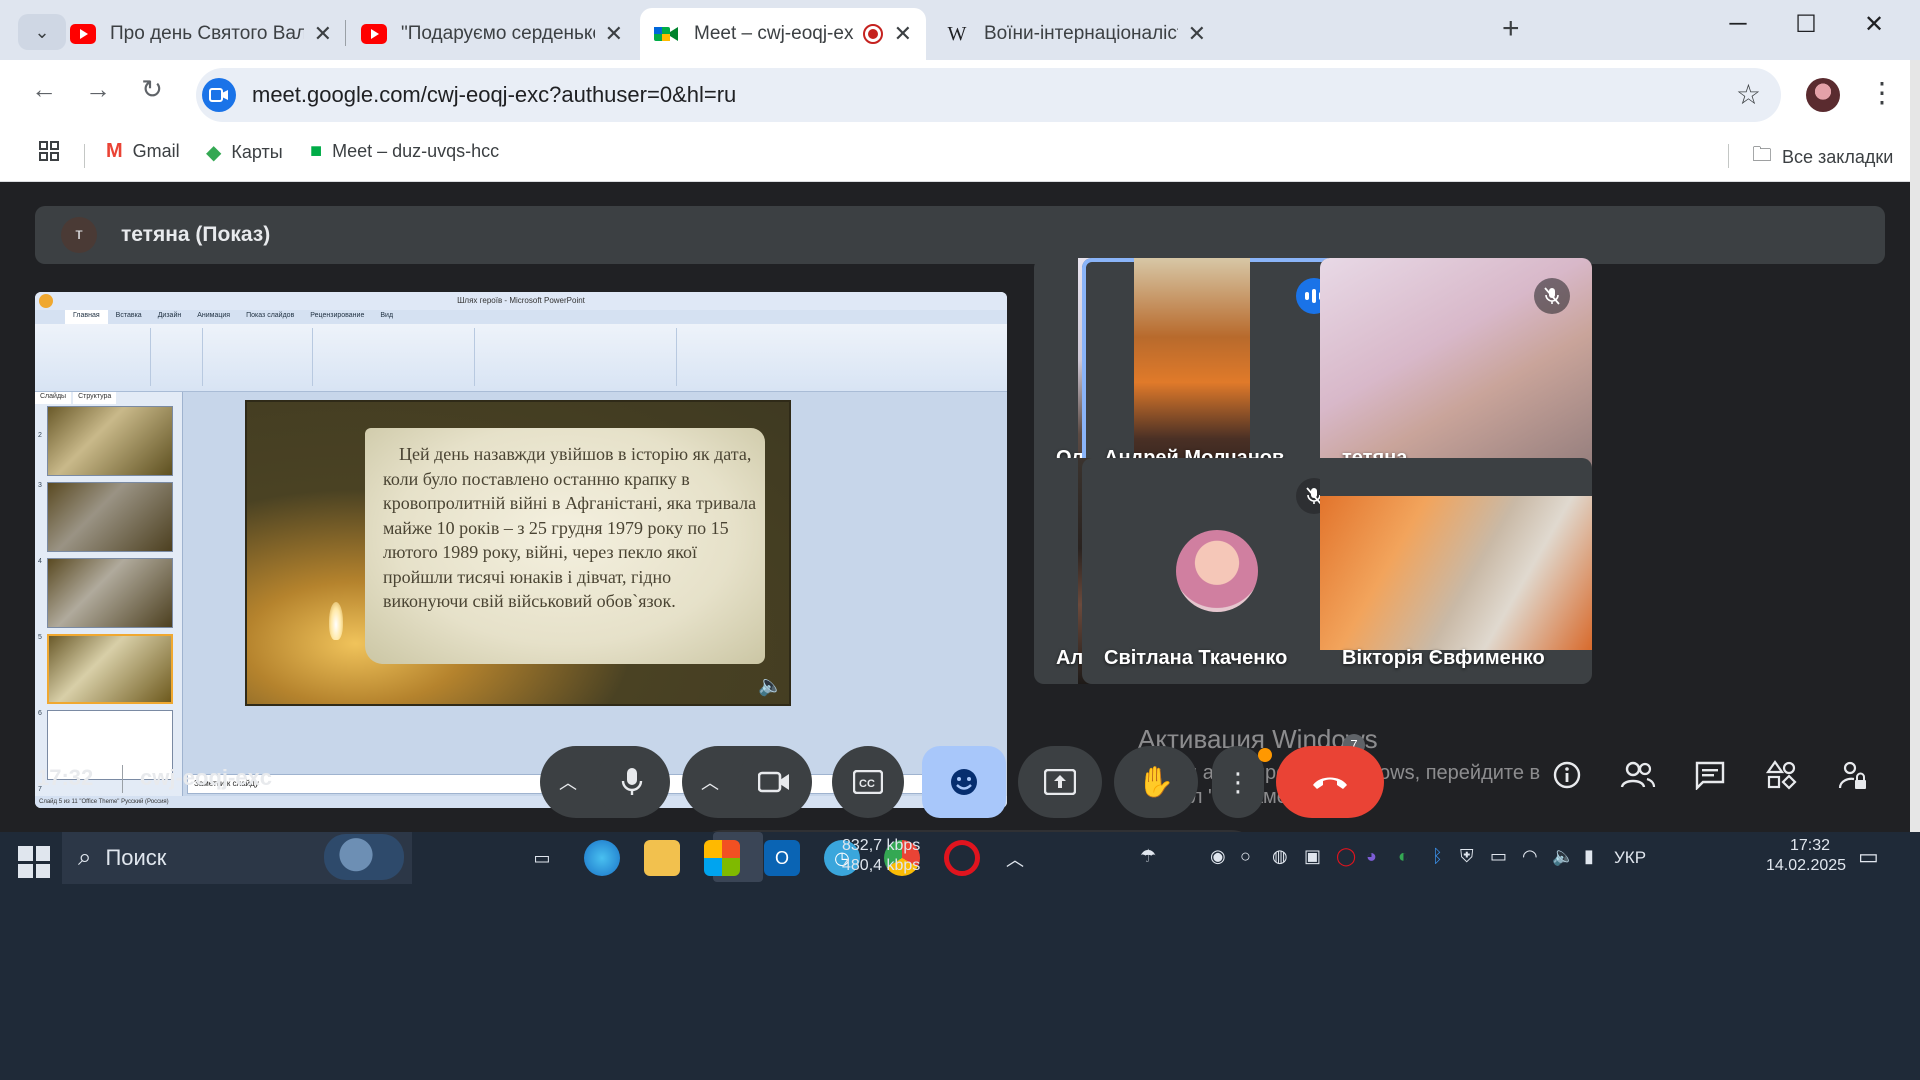  Describe the element at coordinates (201, 34) in the screenshot. I see `tab-valentine: Про день Святого Валентина для ✕` at that location.